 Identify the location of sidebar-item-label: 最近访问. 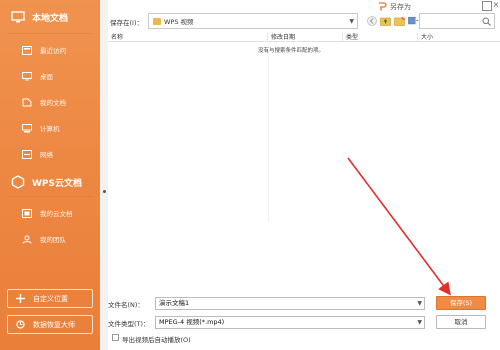
(53, 51).